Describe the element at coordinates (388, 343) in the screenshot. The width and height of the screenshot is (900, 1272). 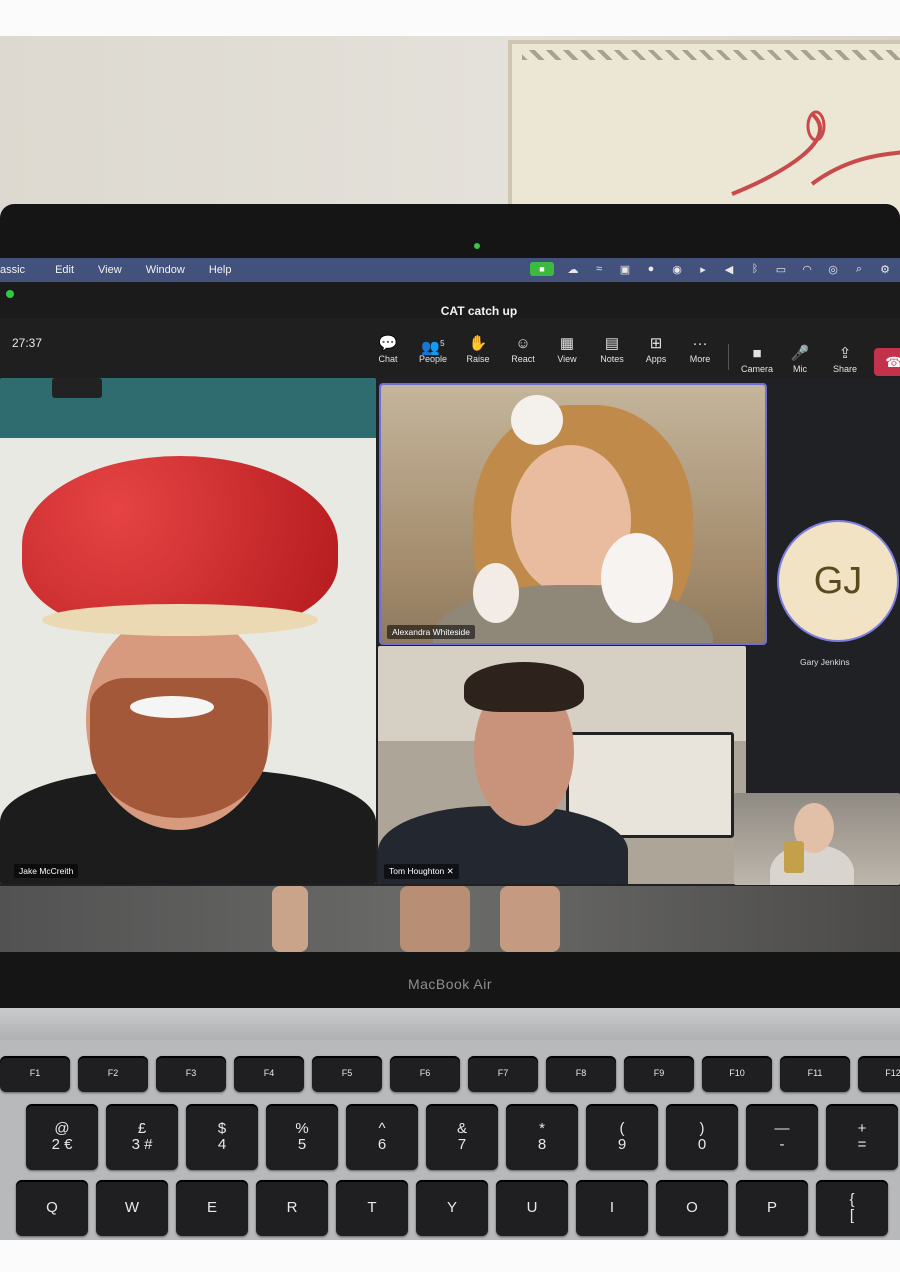
I see `chat-icon: 💬` at that location.